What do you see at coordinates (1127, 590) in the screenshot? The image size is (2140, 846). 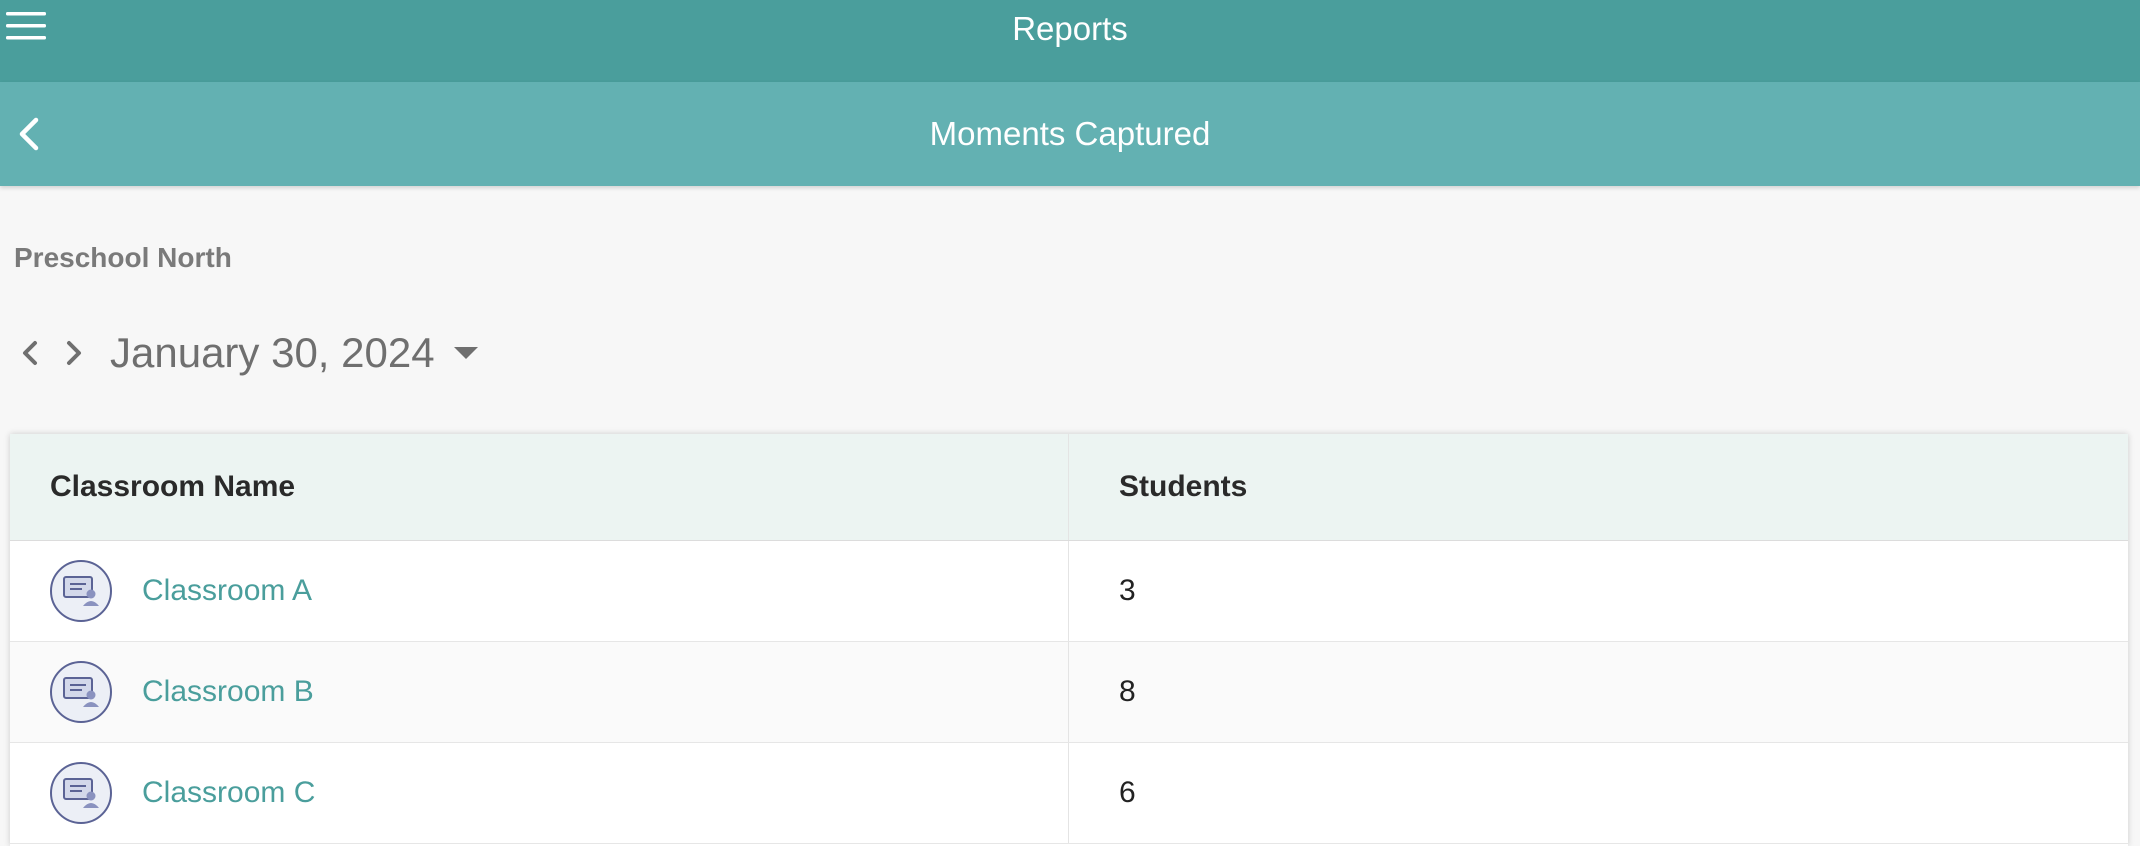 I see `students-count-cell: 3` at bounding box center [1127, 590].